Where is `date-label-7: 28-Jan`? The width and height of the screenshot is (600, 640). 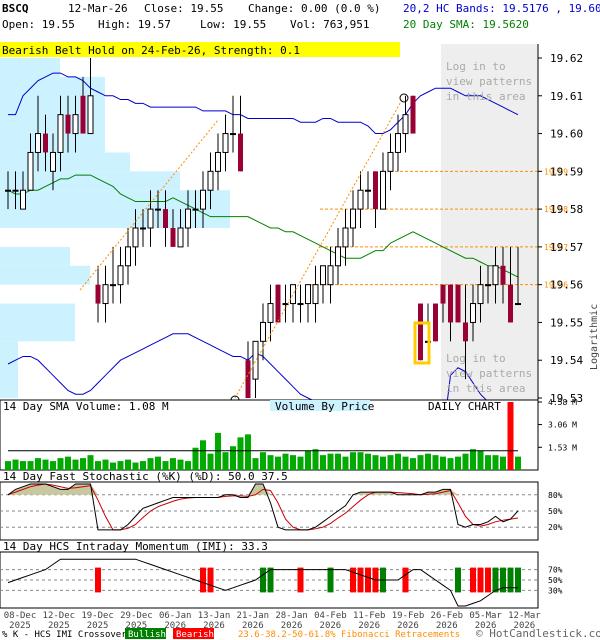
date-label-7: 28-Jan is located at coordinates (291, 616).